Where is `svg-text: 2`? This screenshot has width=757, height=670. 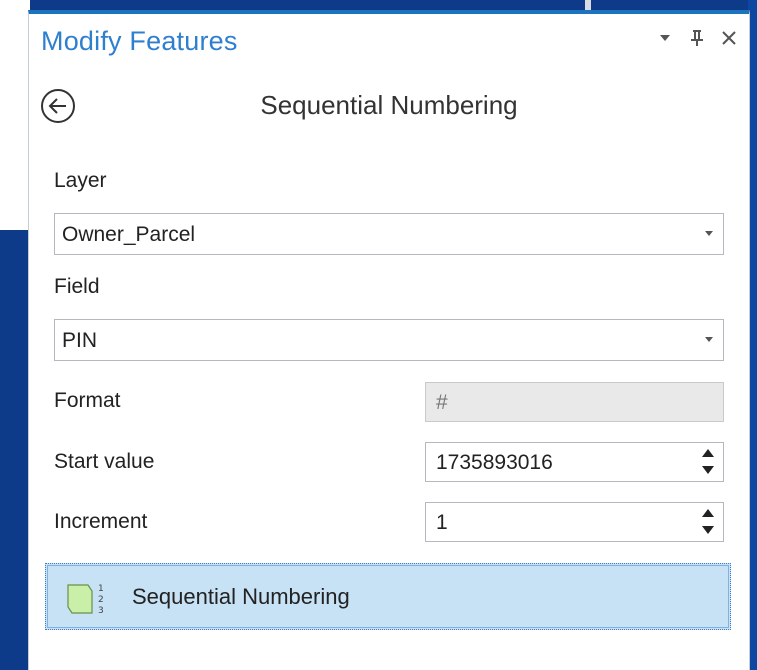 svg-text: 2 is located at coordinates (101, 600).